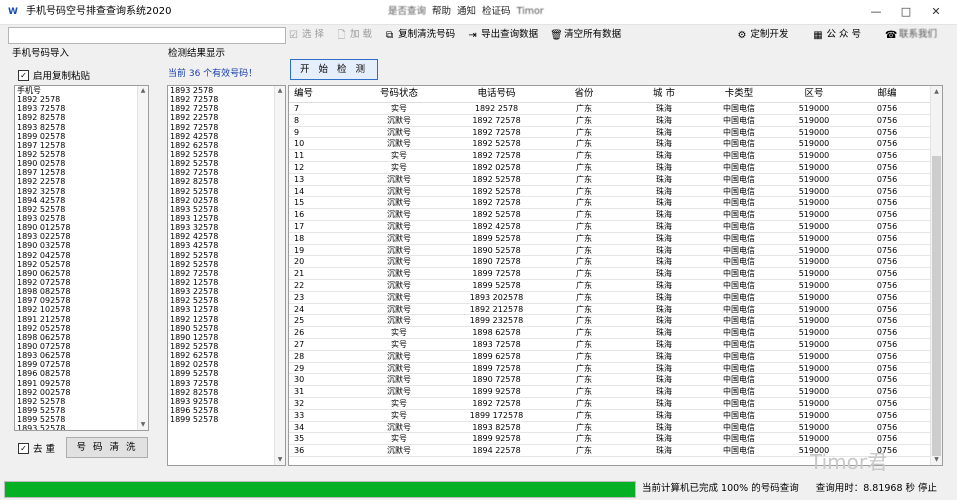  What do you see at coordinates (334, 69) in the screenshot?
I see `start-check-button: 开 始 检 测` at bounding box center [334, 69].